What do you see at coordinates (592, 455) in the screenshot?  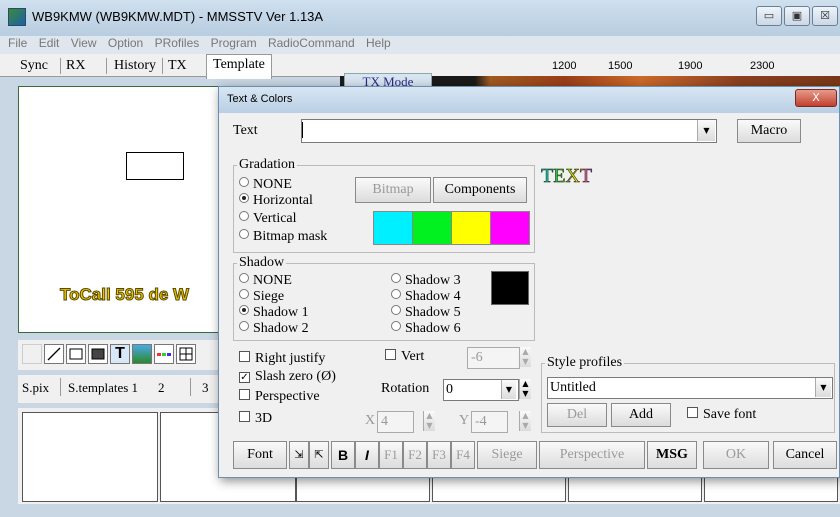 I see `perspective-button: Perspective` at bounding box center [592, 455].